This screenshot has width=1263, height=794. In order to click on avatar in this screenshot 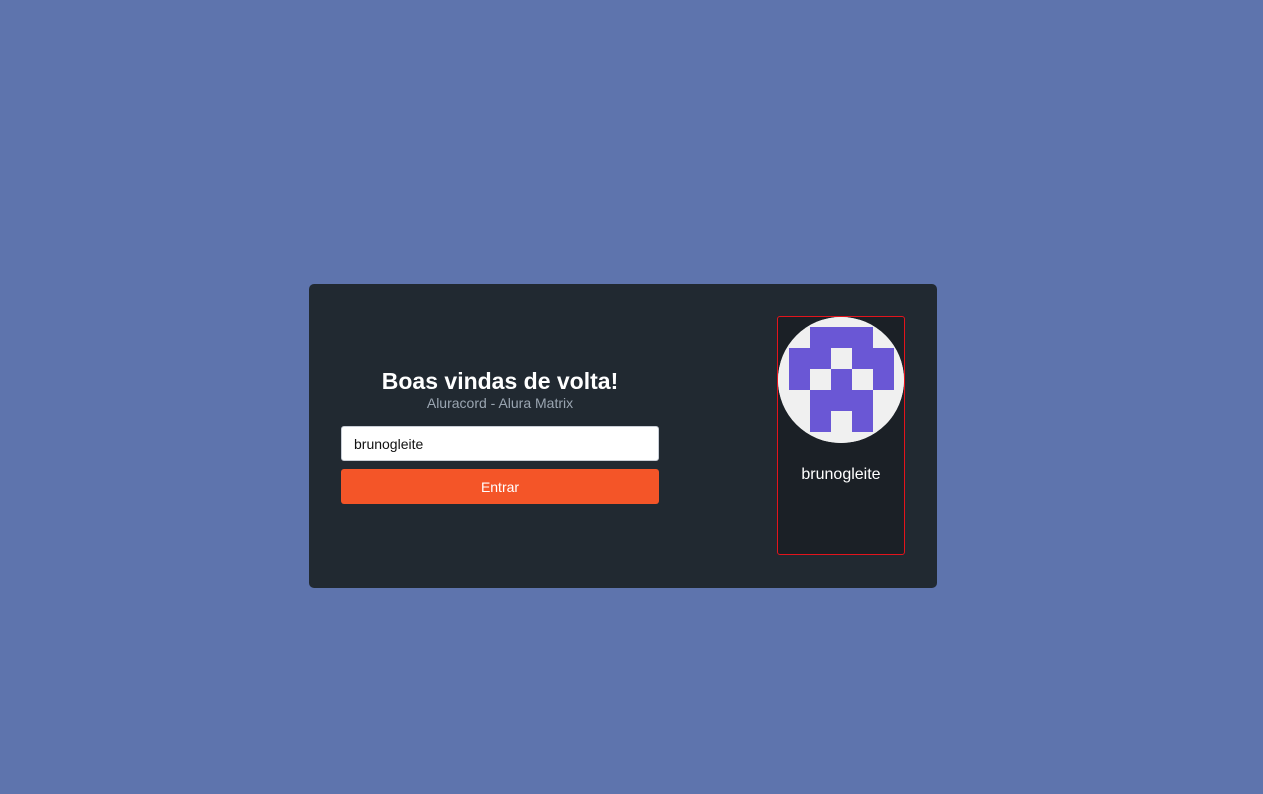, I will do `click(841, 380)`.